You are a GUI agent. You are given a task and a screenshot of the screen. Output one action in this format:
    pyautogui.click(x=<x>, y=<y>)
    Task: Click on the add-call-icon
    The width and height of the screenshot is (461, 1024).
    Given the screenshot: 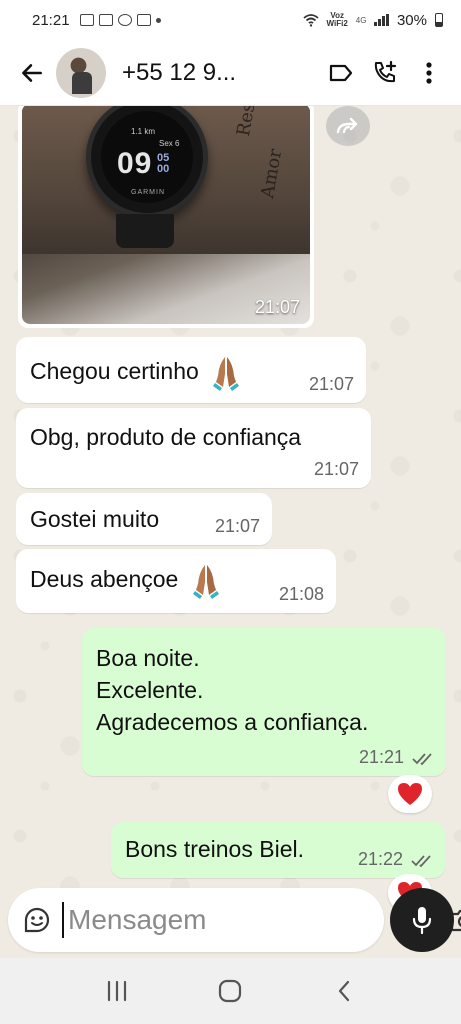 What is the action you would take?
    pyautogui.click(x=385, y=71)
    